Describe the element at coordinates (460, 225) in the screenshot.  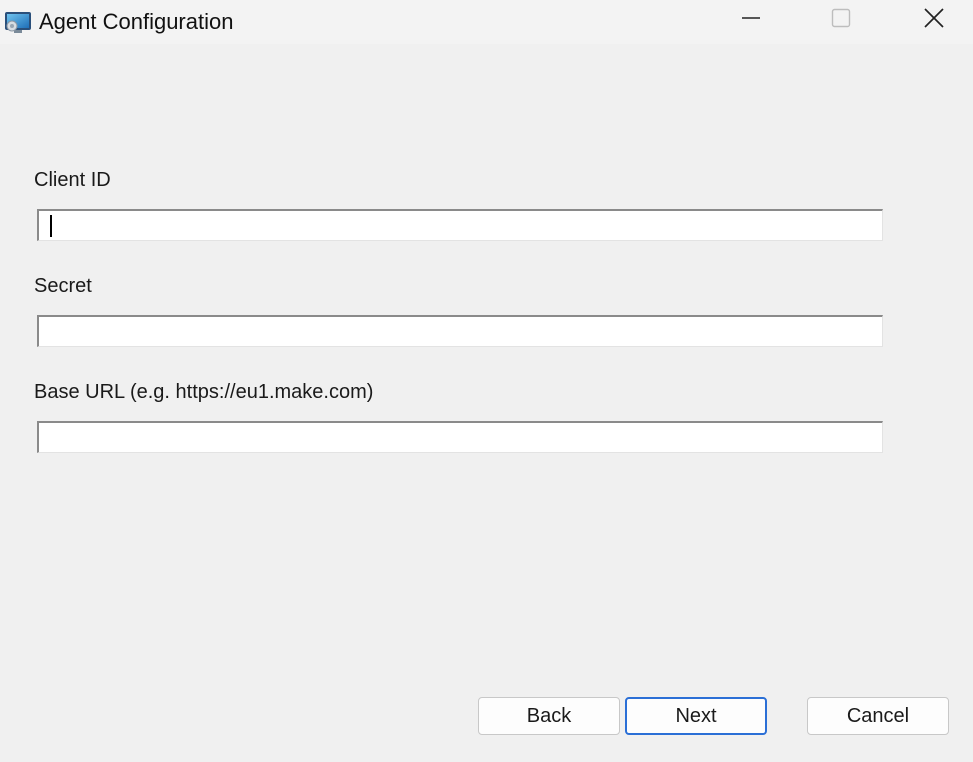
I see `client-id-input` at that location.